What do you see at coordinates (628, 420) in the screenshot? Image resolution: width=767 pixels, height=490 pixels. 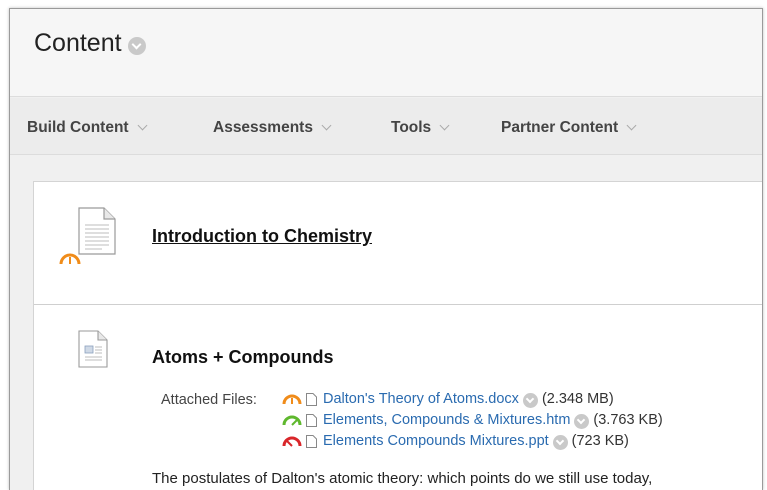 I see `file-size: (3.763 KB)` at bounding box center [628, 420].